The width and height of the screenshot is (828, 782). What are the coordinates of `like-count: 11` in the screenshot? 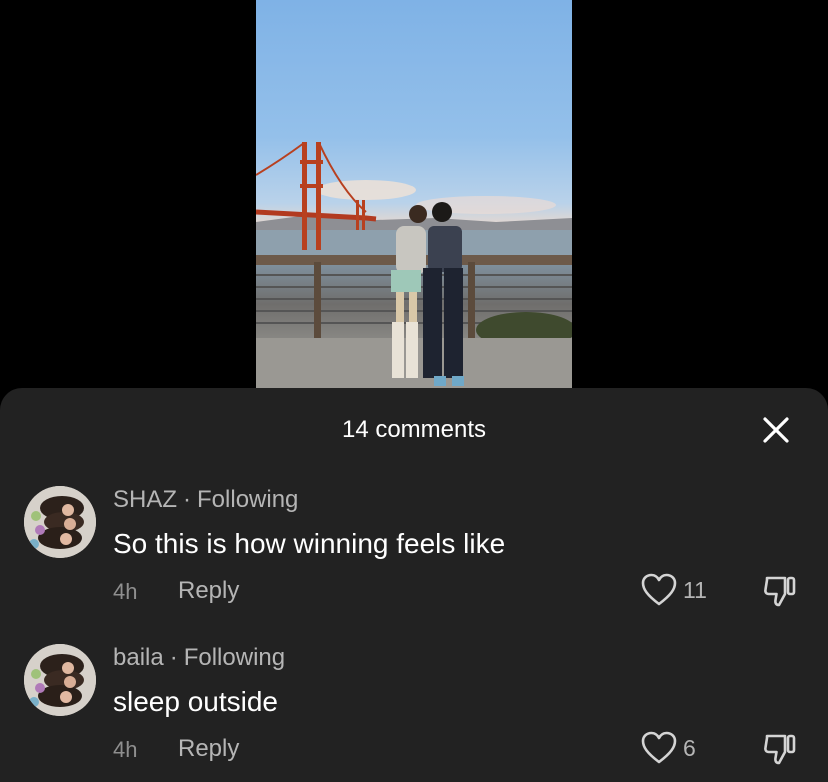 It's located at (695, 589).